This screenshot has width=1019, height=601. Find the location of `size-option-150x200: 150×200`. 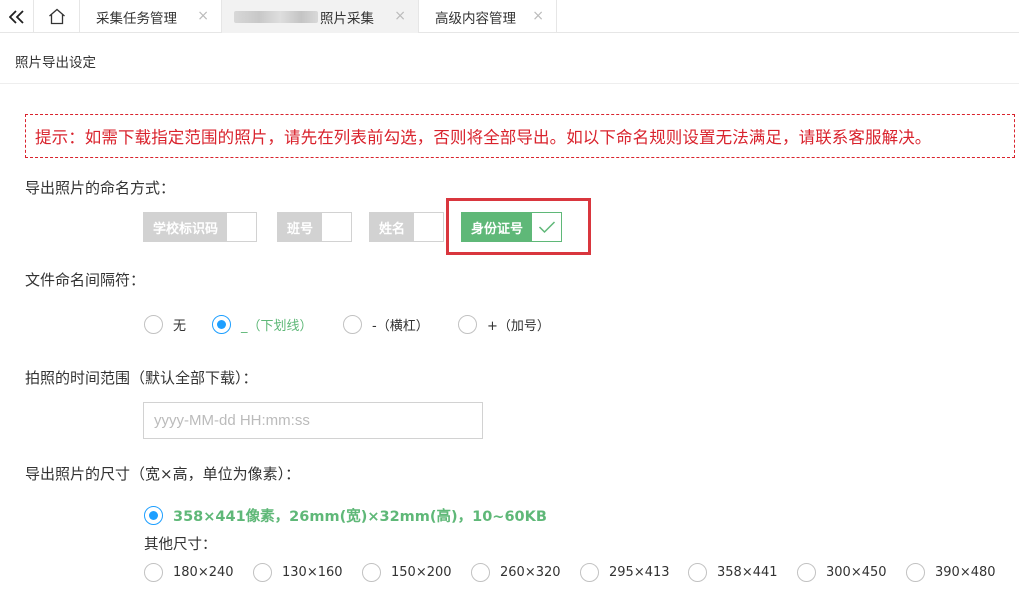

size-option-150x200: 150×200 is located at coordinates (407, 572).